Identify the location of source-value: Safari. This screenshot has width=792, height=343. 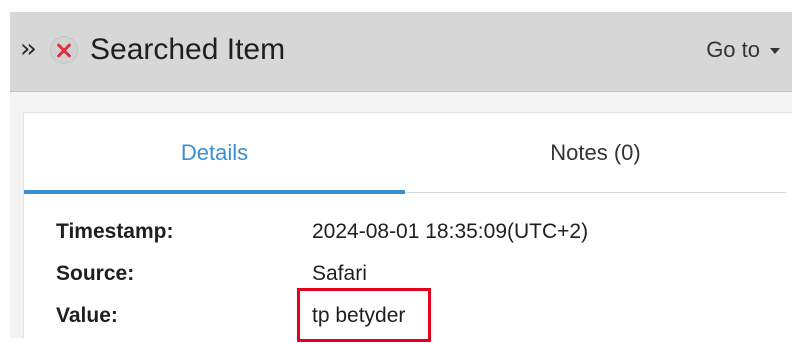
(339, 273).